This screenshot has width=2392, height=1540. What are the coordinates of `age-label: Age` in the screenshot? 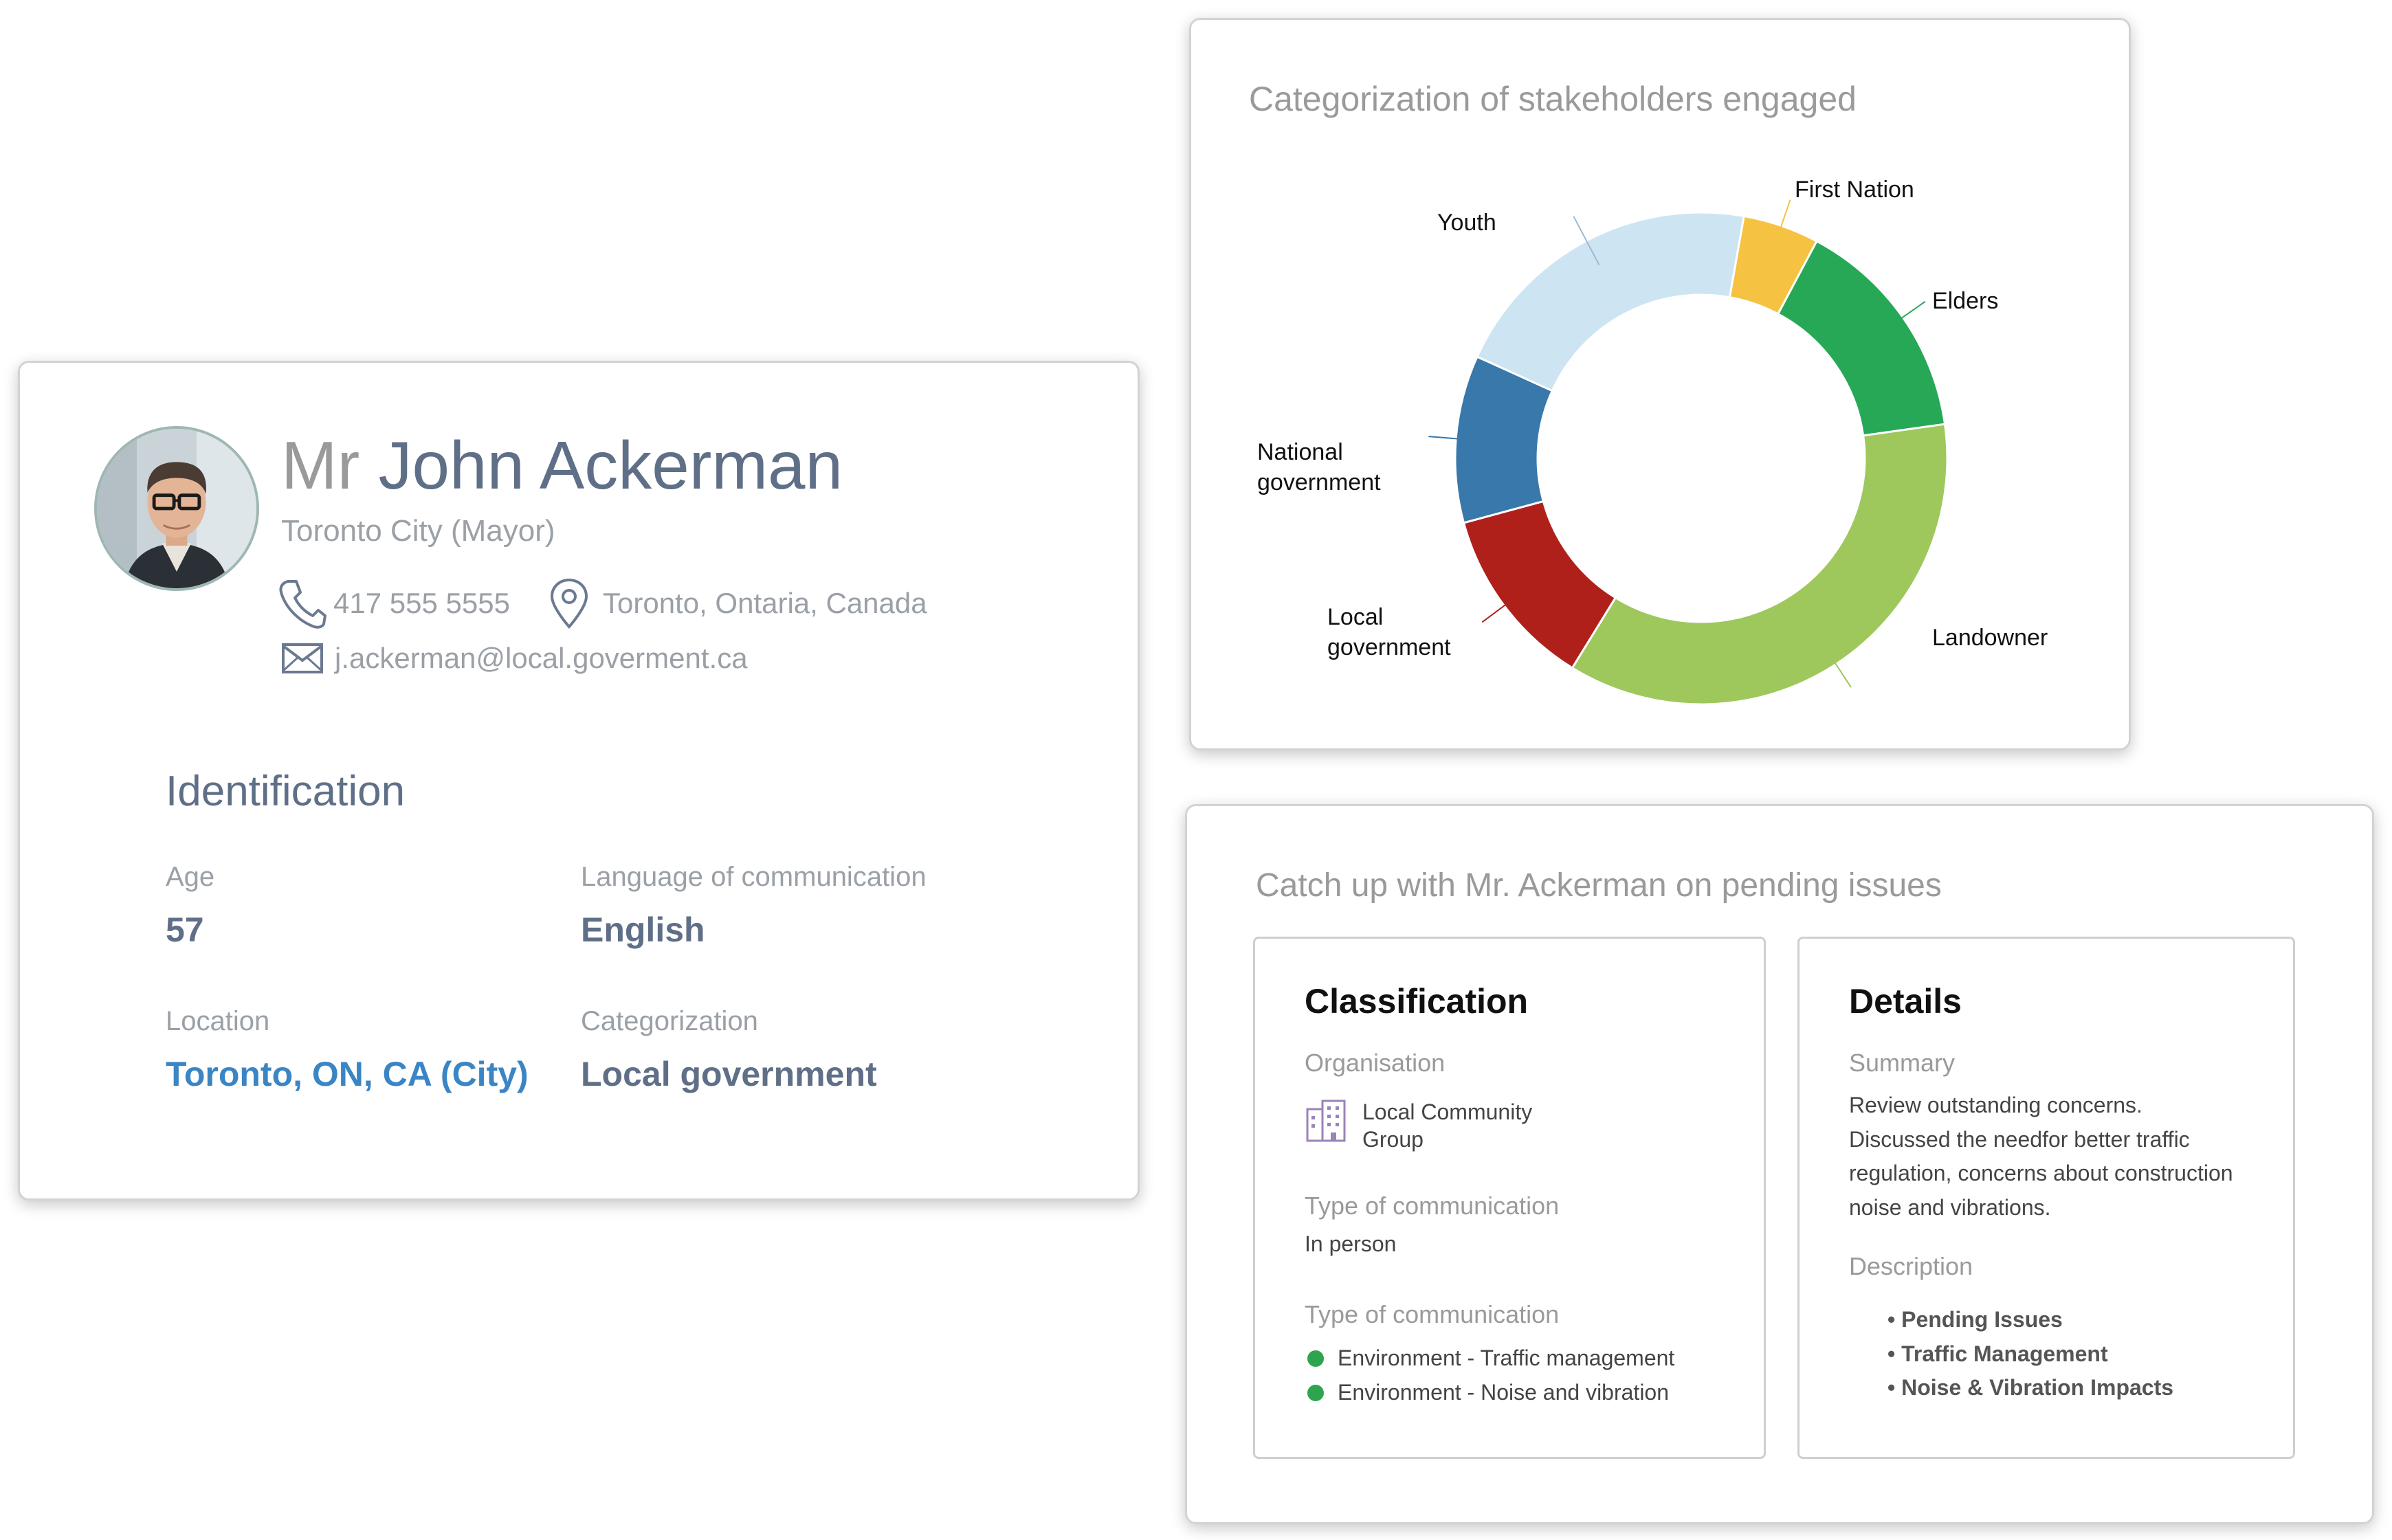 It's located at (190, 877).